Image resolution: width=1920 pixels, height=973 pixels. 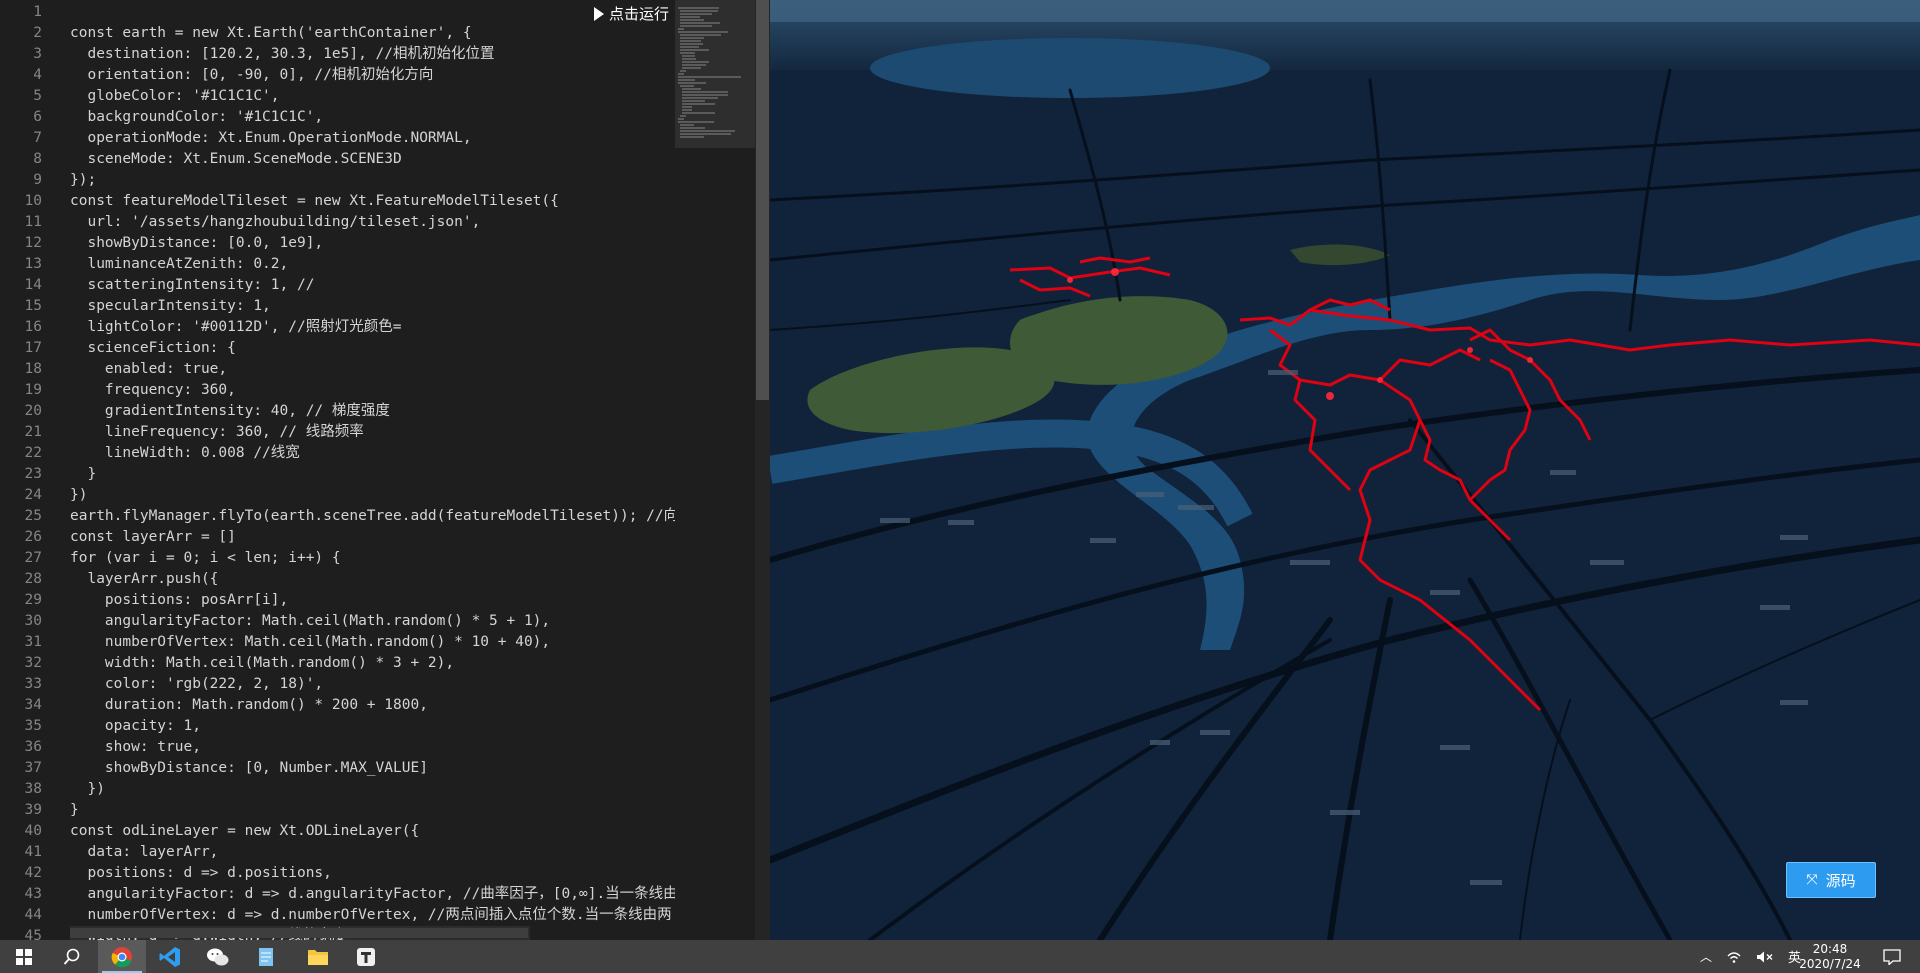 I want to click on line-number: 45, so click(x=33, y=934).